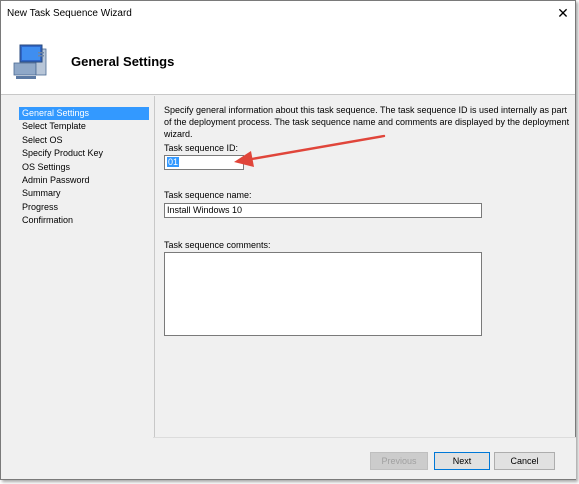 The width and height of the screenshot is (579, 484). I want to click on task-sequence-id-input: 01, so click(204, 162).